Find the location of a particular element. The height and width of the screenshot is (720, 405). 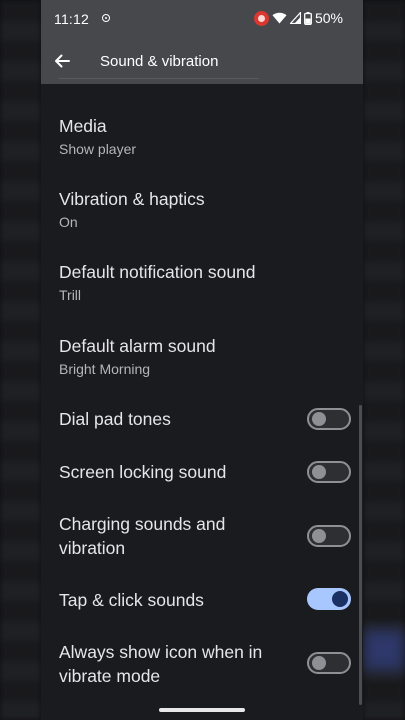

blurred-backdrop-left is located at coordinates (20, 360).